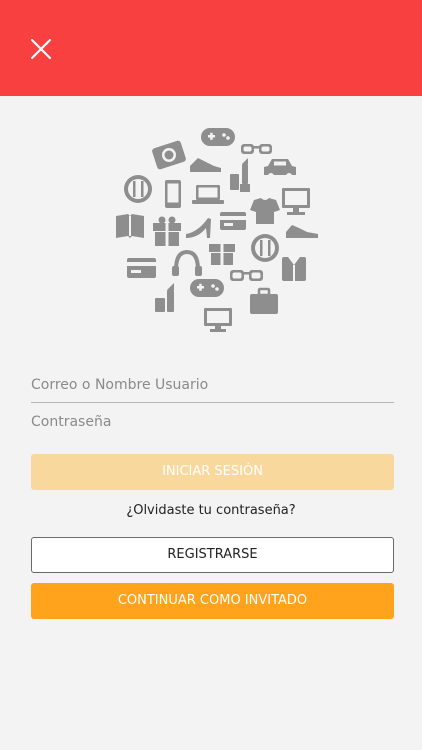  I want to click on gamepad-icon, so click(218, 137).